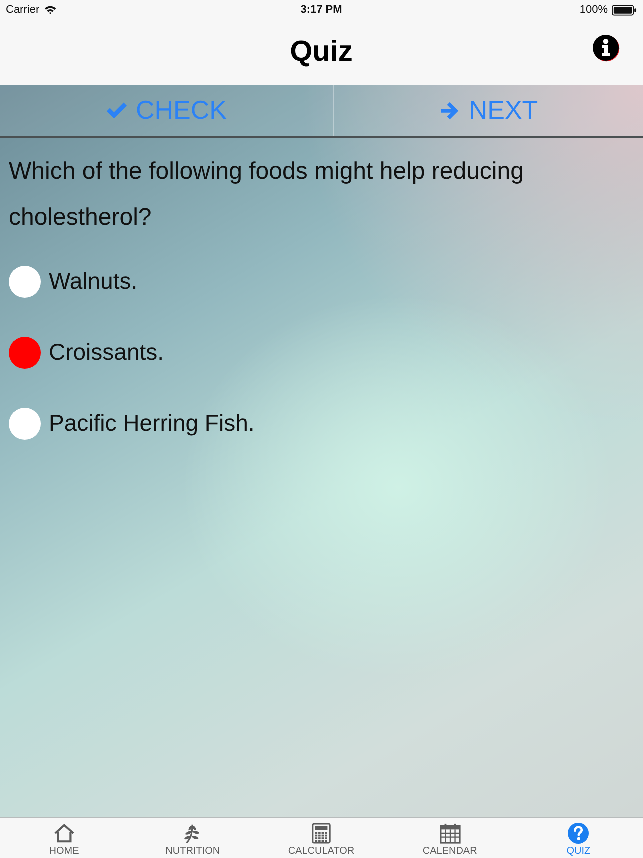 Image resolution: width=643 pixels, height=858 pixels. What do you see at coordinates (193, 838) in the screenshot?
I see `tab-item: NUTRITION` at bounding box center [193, 838].